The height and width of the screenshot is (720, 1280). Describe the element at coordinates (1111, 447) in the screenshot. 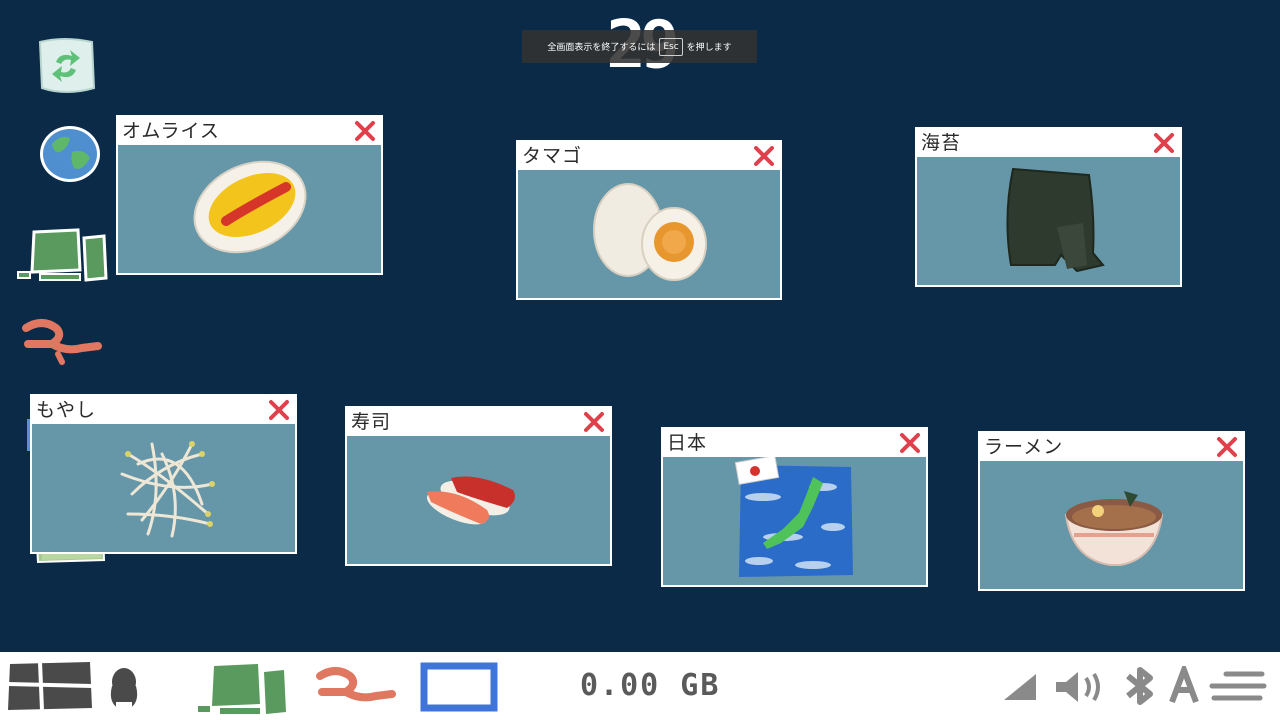

I see `window-titlebar: ラーメン` at that location.